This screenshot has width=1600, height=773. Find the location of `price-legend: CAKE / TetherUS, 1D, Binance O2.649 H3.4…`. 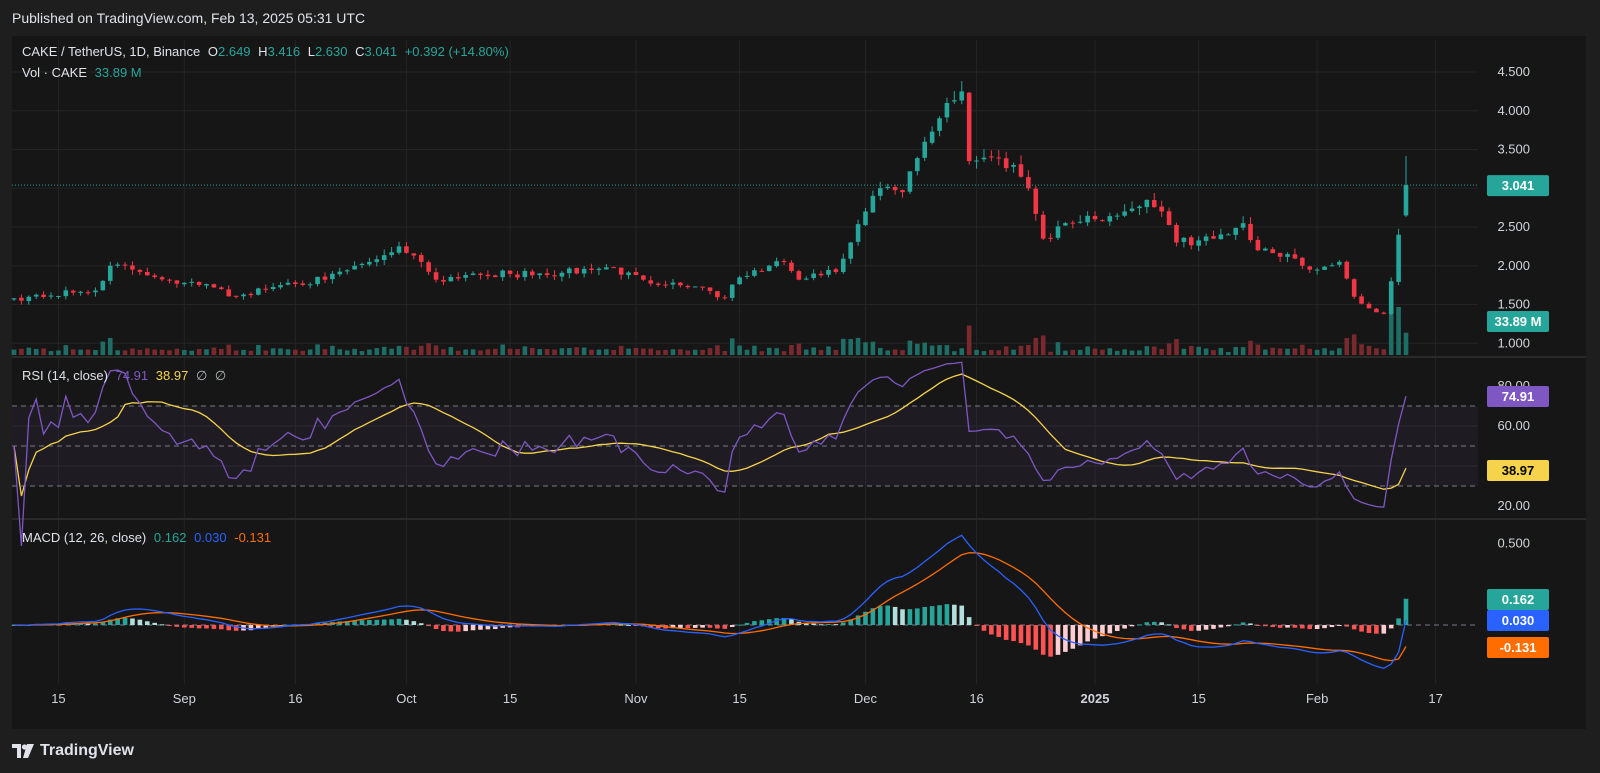

price-legend: CAKE / TetherUS, 1D, Binance O2.649 H3.4… is located at coordinates (267, 51).